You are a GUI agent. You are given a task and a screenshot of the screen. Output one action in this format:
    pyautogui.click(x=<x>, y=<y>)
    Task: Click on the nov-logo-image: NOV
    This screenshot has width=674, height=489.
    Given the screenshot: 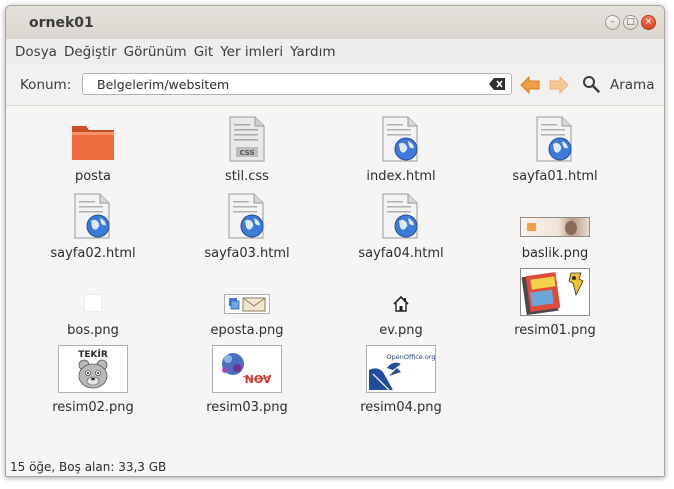 What is the action you would take?
    pyautogui.click(x=247, y=369)
    